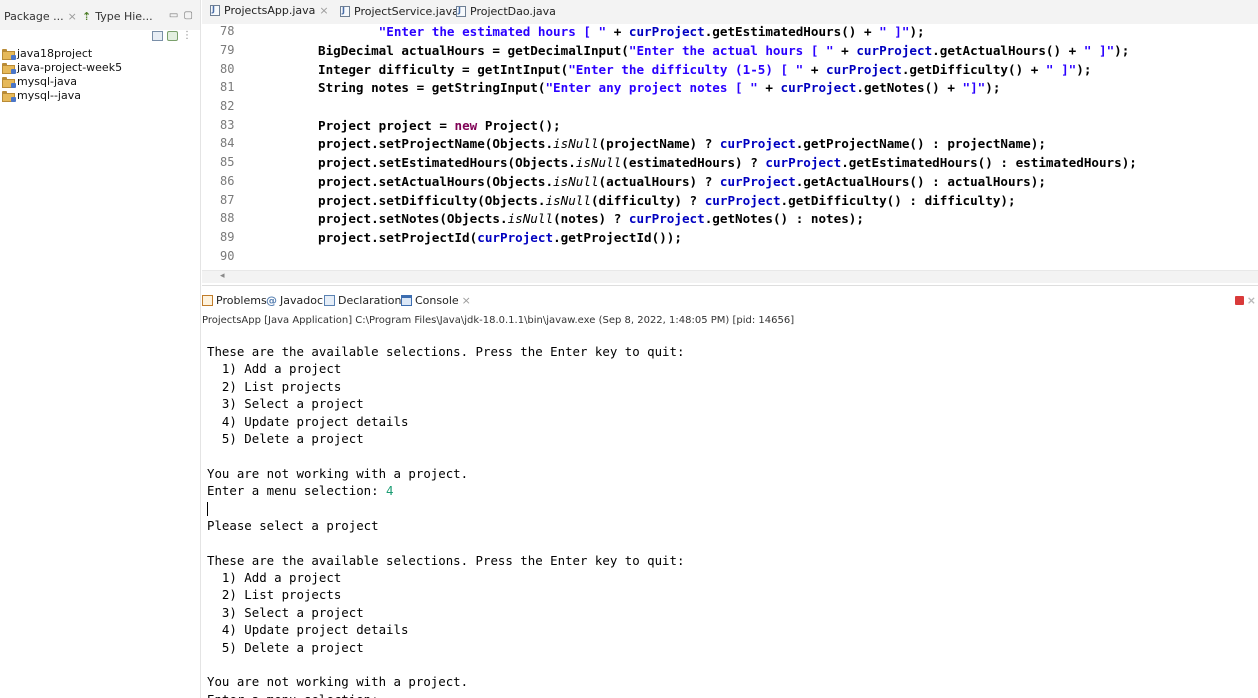 The image size is (1258, 698). What do you see at coordinates (730, 127) in the screenshot?
I see `code-line: 83 Project project = new Project();` at bounding box center [730, 127].